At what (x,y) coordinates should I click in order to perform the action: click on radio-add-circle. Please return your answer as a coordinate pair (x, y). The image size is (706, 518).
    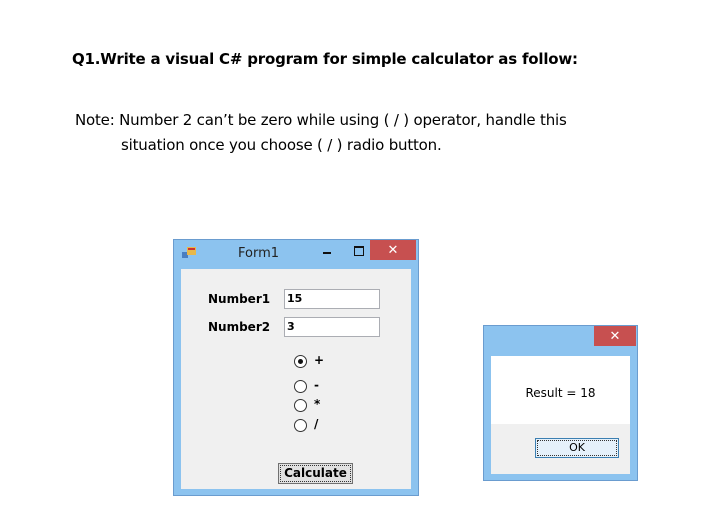
    Looking at the image, I should click on (300, 361).